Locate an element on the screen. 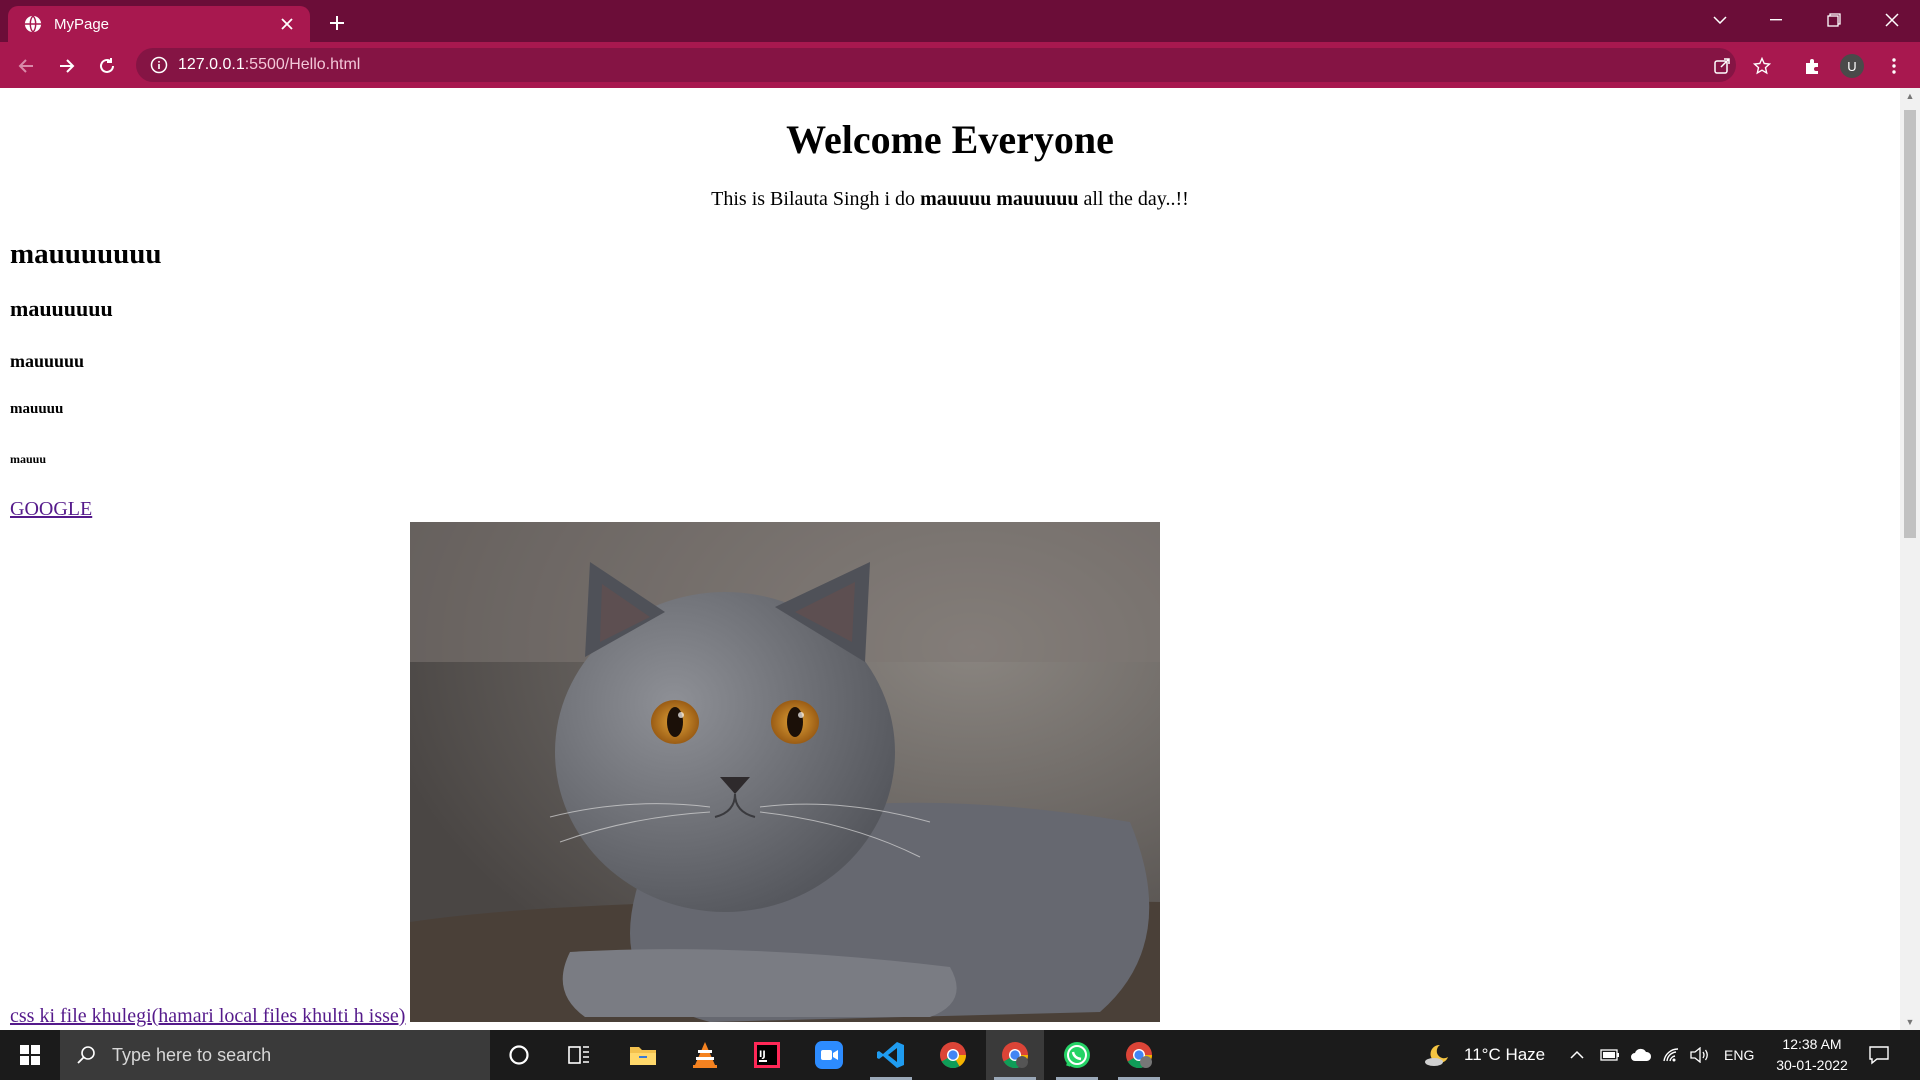  intro-bold-text: mauuuu mauuuuu is located at coordinates (999, 199).